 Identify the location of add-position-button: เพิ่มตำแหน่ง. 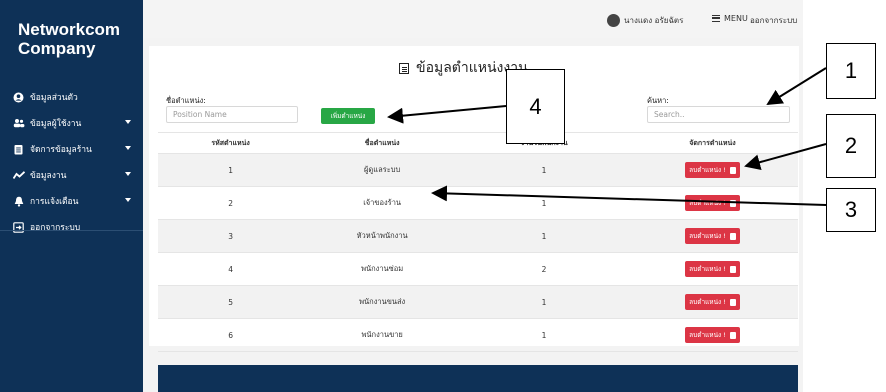
(348, 116).